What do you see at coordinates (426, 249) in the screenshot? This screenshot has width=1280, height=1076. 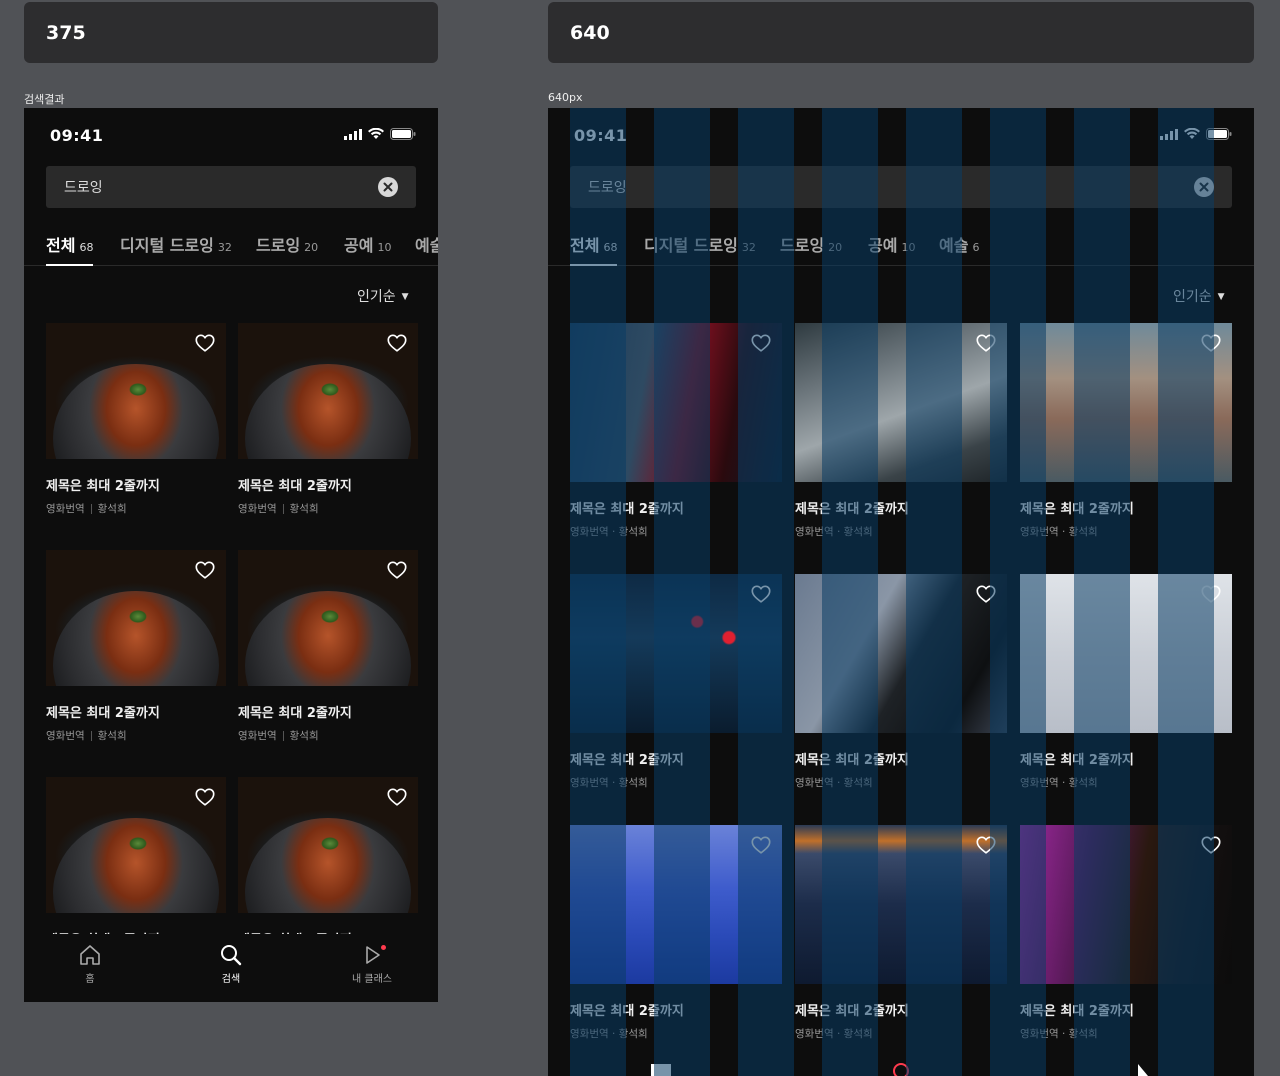 I see `tab-art: 예술` at bounding box center [426, 249].